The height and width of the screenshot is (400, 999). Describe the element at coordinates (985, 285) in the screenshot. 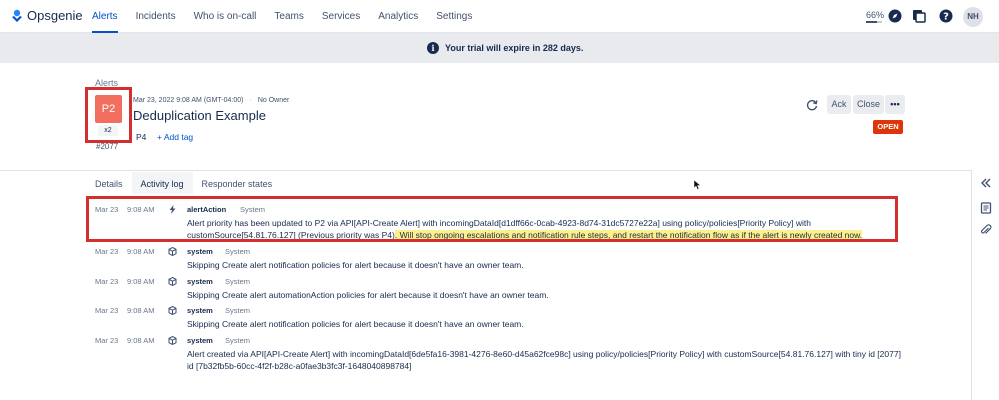

I see `side-panel` at that location.